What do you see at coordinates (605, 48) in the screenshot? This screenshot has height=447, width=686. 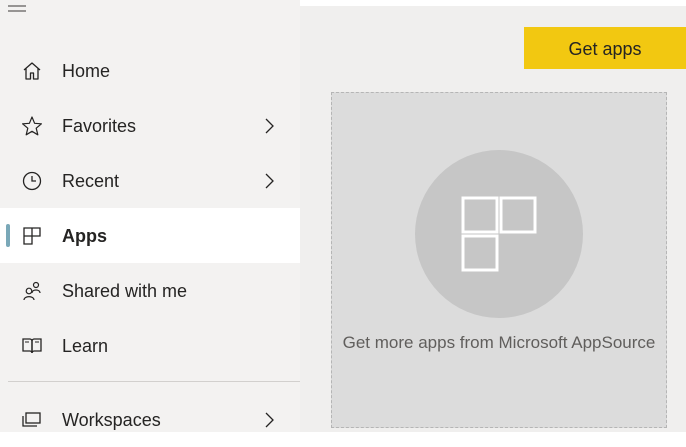 I see `get-apps-button: Get apps` at bounding box center [605, 48].